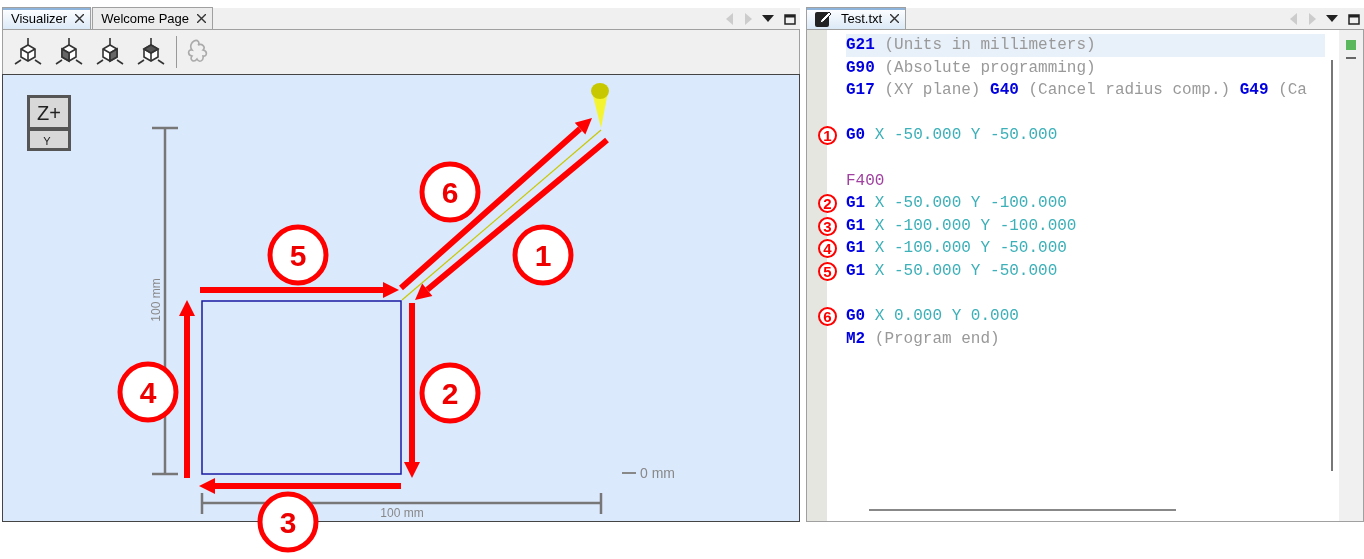 Image resolution: width=1364 pixels, height=559 pixels. What do you see at coordinates (824, 18) in the screenshot?
I see `pencil-icon` at bounding box center [824, 18].